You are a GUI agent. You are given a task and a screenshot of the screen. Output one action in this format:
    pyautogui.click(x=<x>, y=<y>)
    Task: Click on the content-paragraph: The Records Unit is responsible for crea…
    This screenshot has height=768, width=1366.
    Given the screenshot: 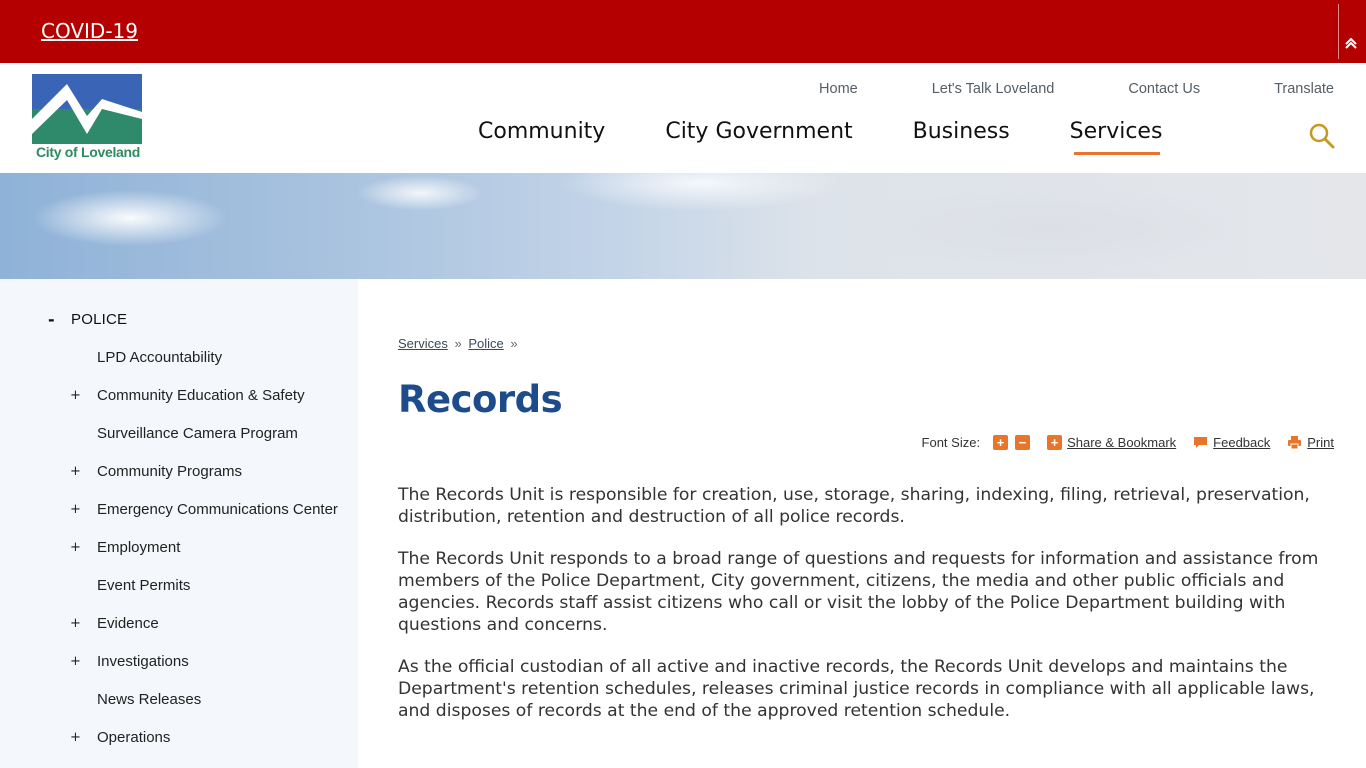 What is the action you would take?
    pyautogui.click(x=854, y=506)
    